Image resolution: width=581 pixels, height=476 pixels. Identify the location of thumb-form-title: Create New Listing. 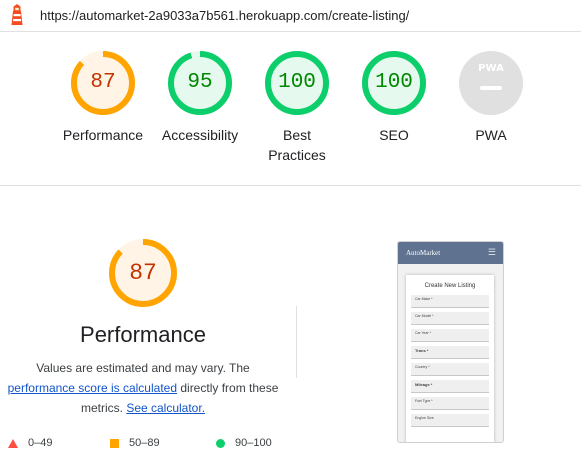
(450, 286).